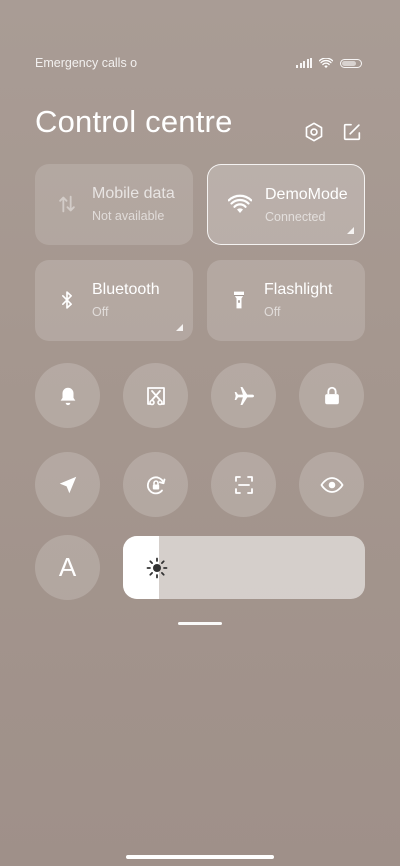 The width and height of the screenshot is (400, 866). Describe the element at coordinates (86, 63) in the screenshot. I see `carrier-status-text: Emergency calls o` at that location.